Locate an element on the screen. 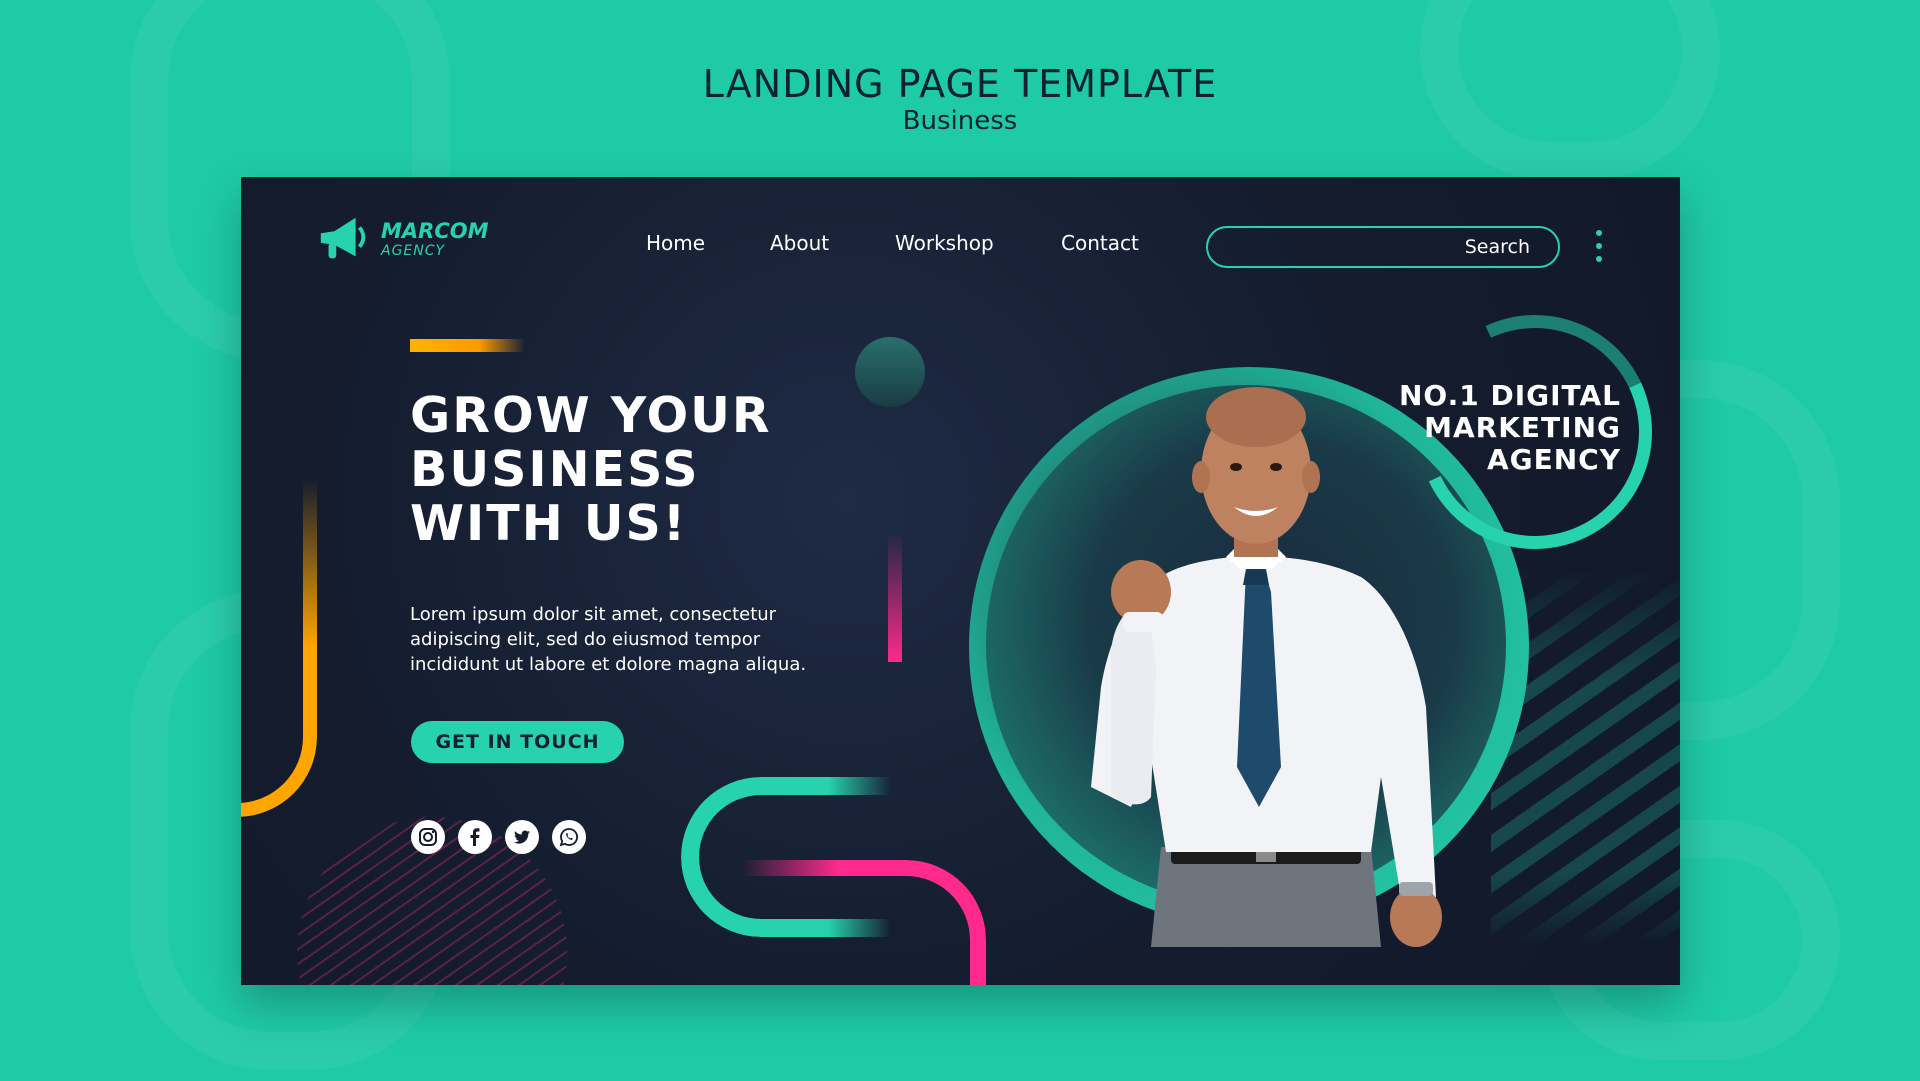 Image resolution: width=1920 pixels, height=1081 pixels. logo: MARCOM AGENCY is located at coordinates (401, 239).